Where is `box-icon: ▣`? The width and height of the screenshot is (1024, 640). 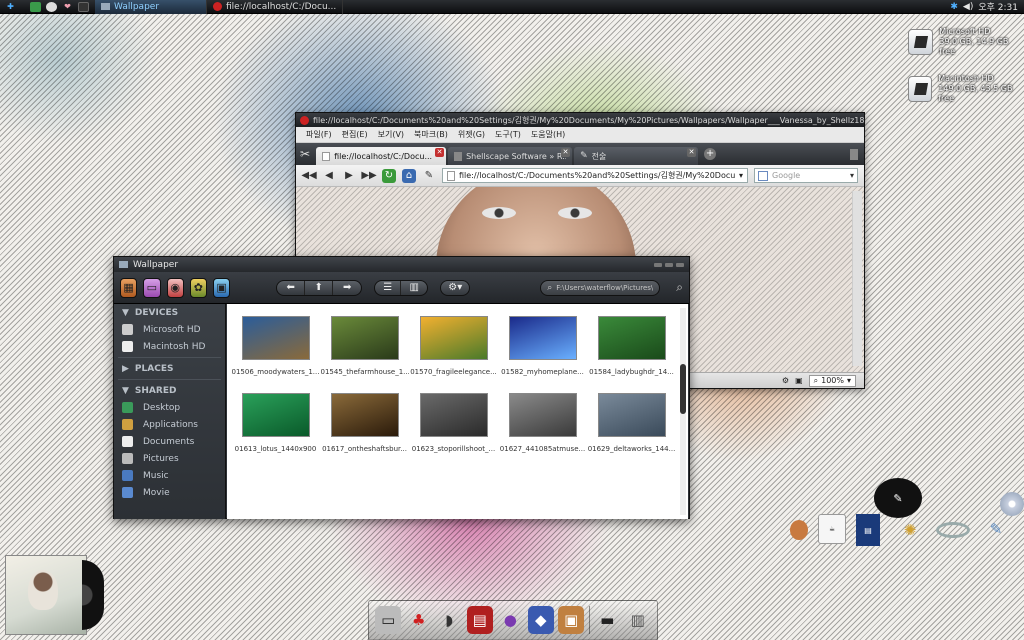
box-icon: ▣ is located at coordinates (571, 620).